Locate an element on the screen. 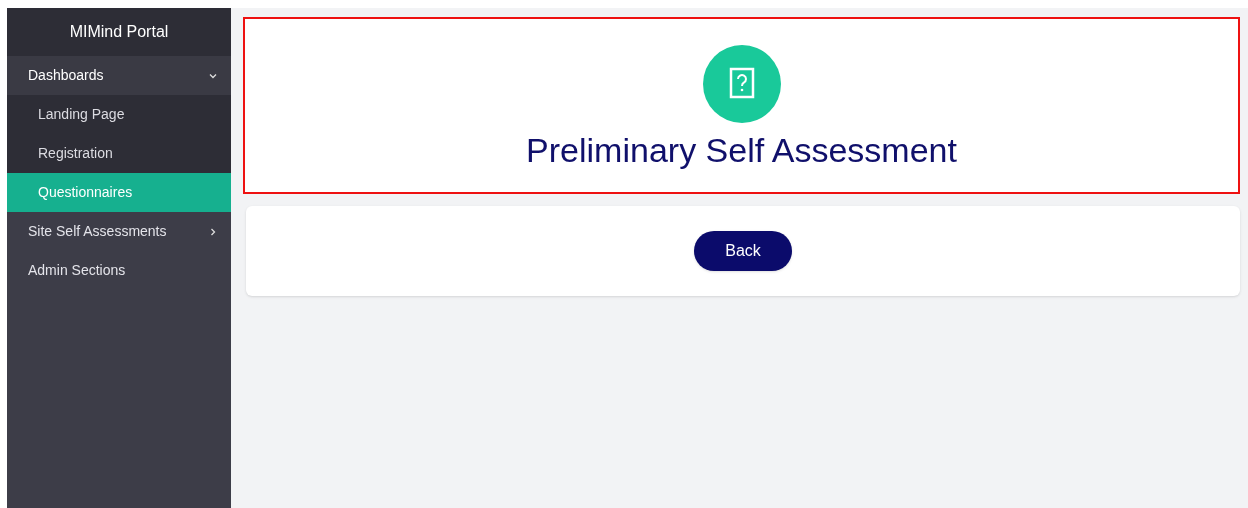  sidebar-subitem: Registration is located at coordinates (119, 153).